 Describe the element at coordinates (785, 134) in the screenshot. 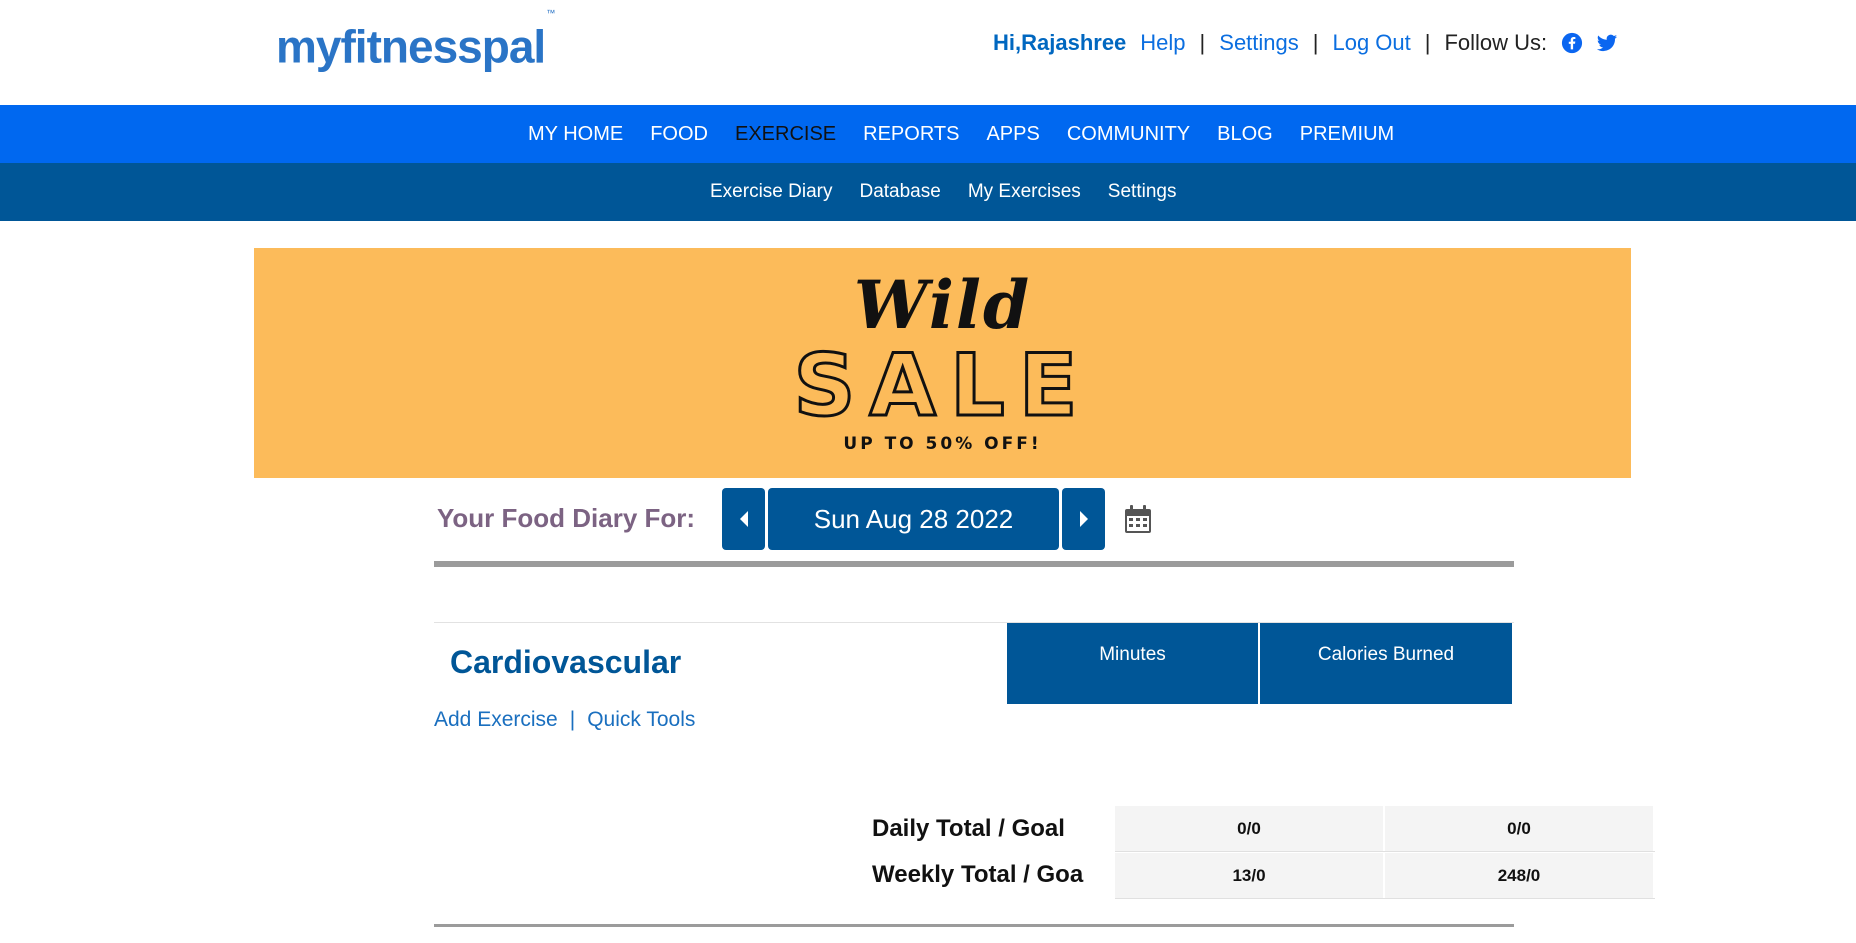

I see `nav-exercise: EXERCISE` at that location.